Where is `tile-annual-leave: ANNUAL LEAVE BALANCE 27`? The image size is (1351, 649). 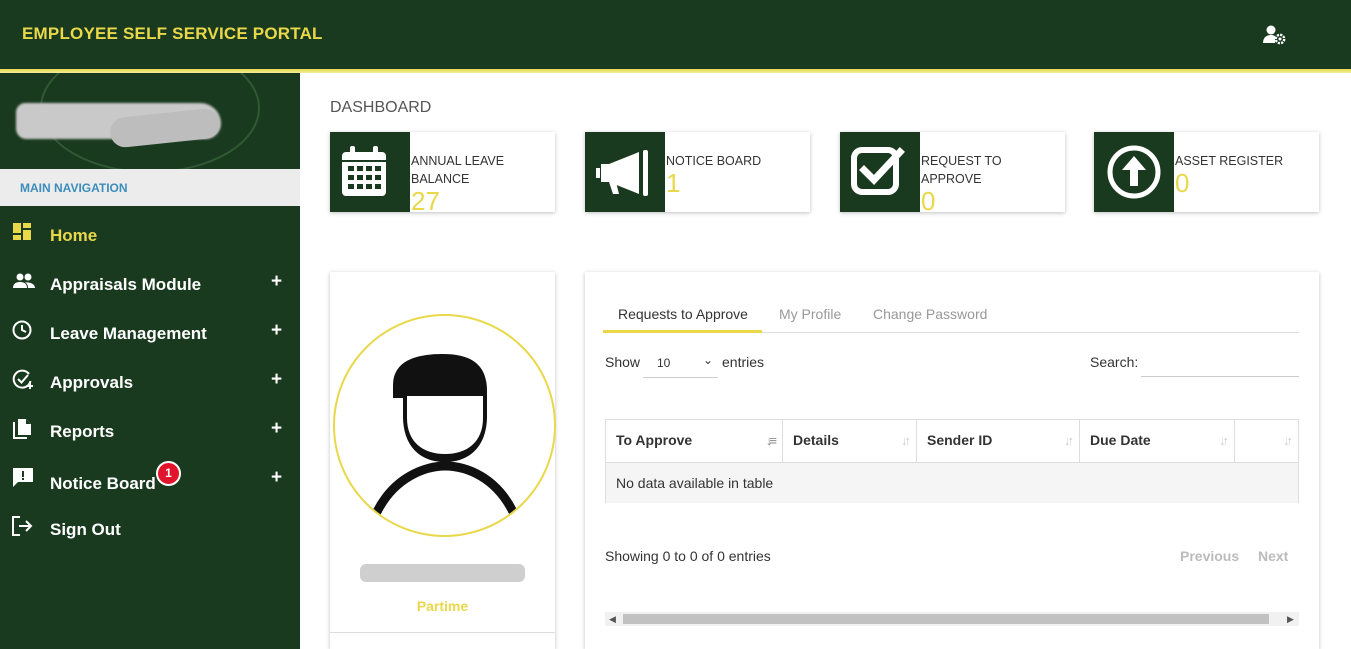
tile-annual-leave: ANNUAL LEAVE BALANCE 27 is located at coordinates (442, 174).